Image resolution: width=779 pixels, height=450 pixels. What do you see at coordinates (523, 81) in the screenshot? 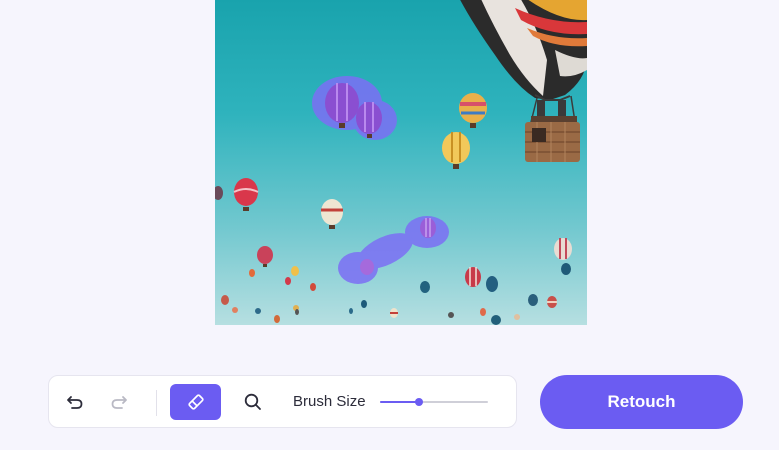
I see `large-balloon` at bounding box center [523, 81].